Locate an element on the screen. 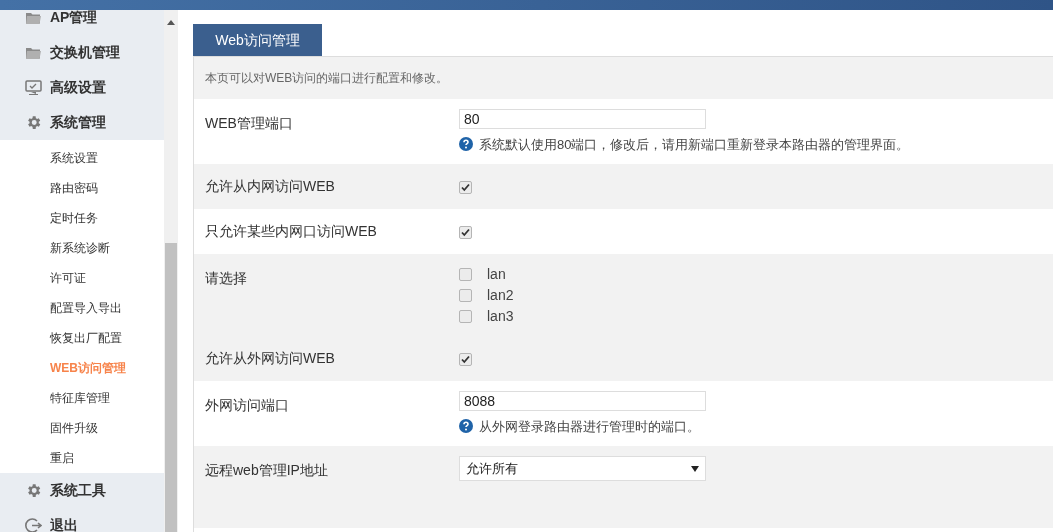 Image resolution: width=1053 pixels, height=532 pixels. logout-icon is located at coordinates (33, 524).